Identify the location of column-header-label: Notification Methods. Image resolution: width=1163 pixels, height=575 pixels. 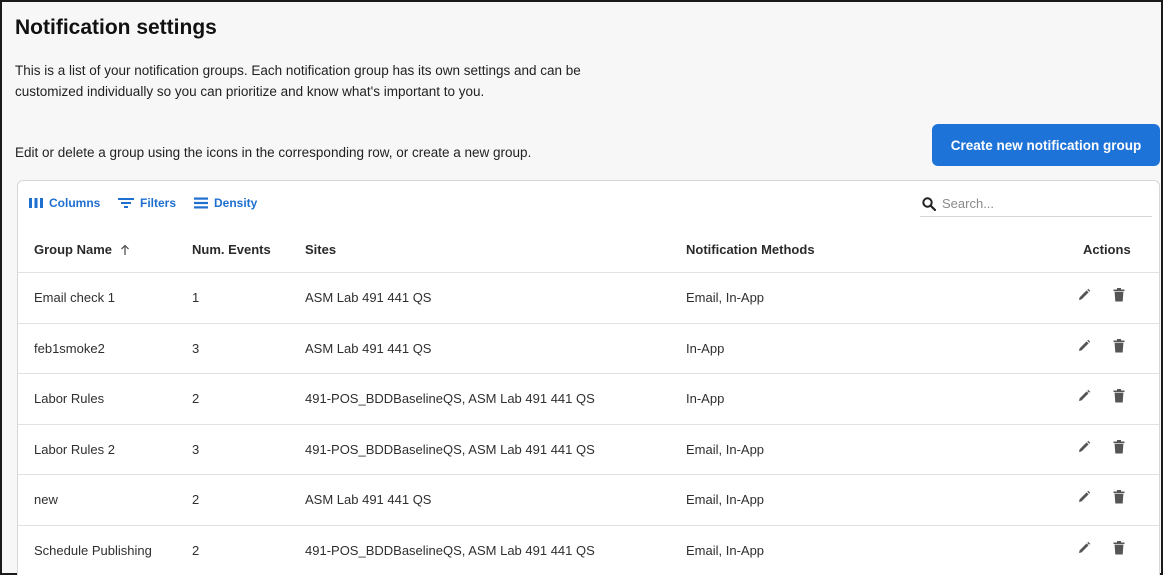
(750, 249).